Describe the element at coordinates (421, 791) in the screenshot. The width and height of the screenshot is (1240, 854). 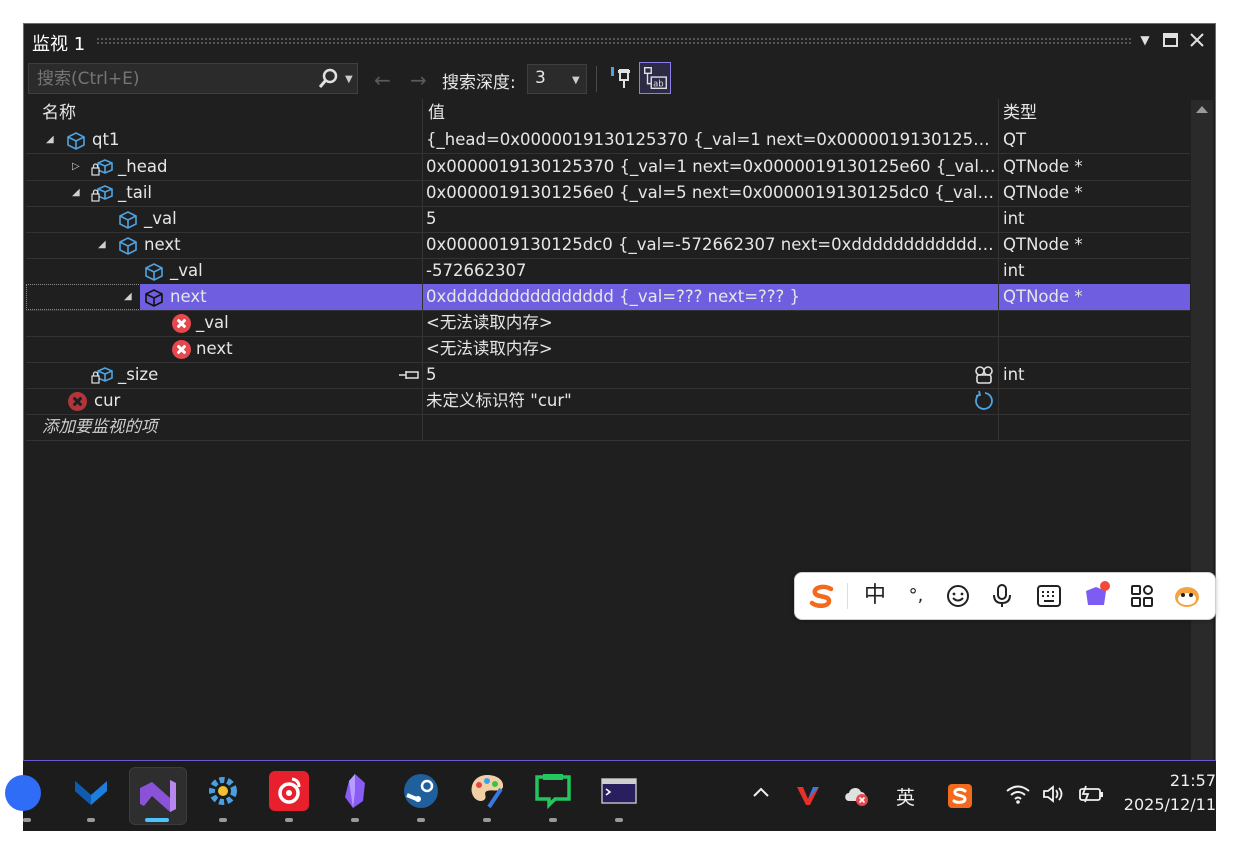
I see `steam-app-icon` at that location.